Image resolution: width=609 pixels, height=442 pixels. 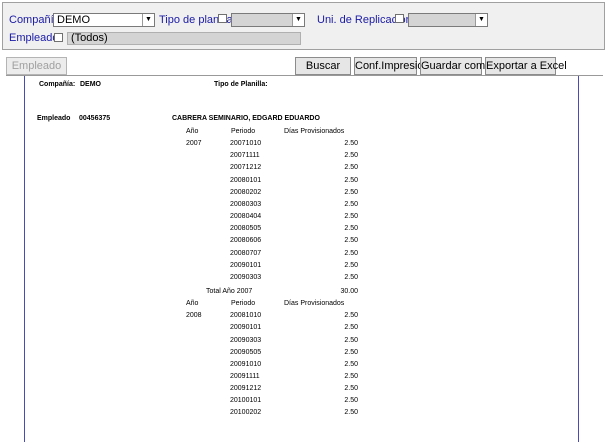 I want to click on periodo-cell: 20091010, so click(x=246, y=364).